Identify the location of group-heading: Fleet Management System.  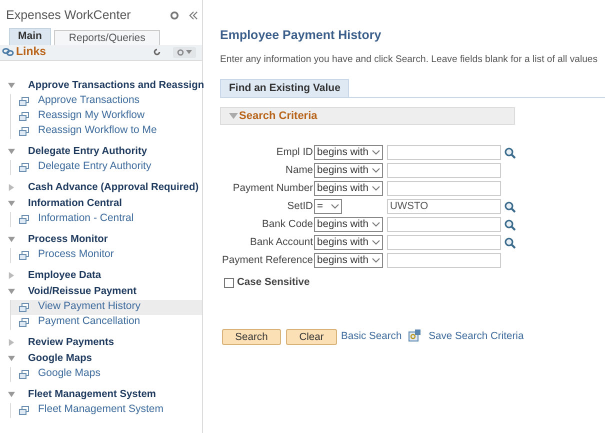
(92, 394).